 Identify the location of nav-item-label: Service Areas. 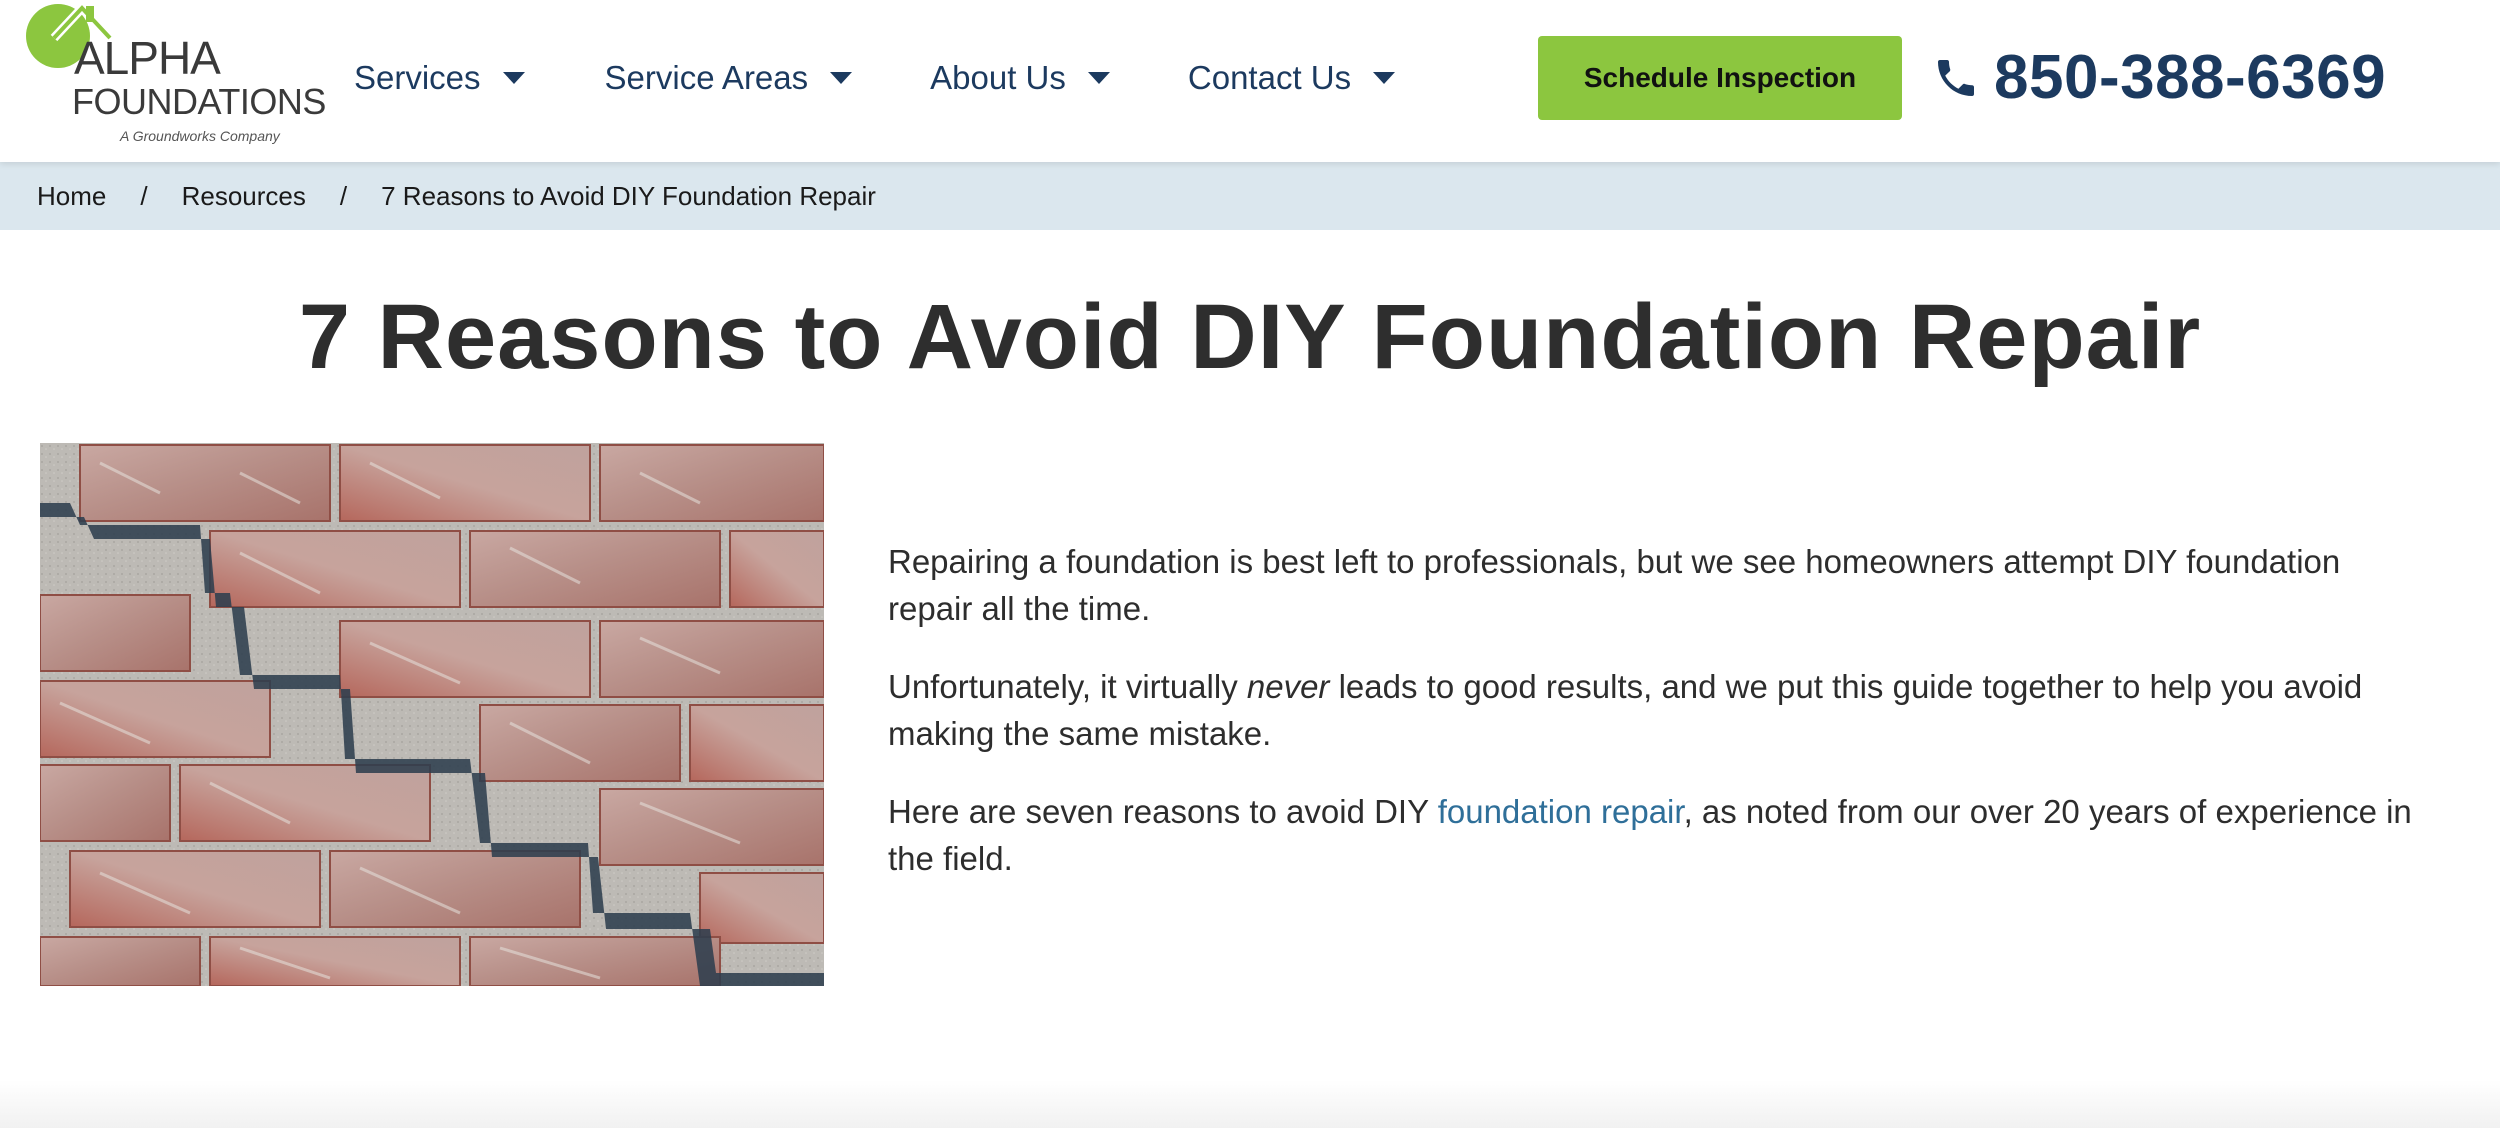
(706, 77).